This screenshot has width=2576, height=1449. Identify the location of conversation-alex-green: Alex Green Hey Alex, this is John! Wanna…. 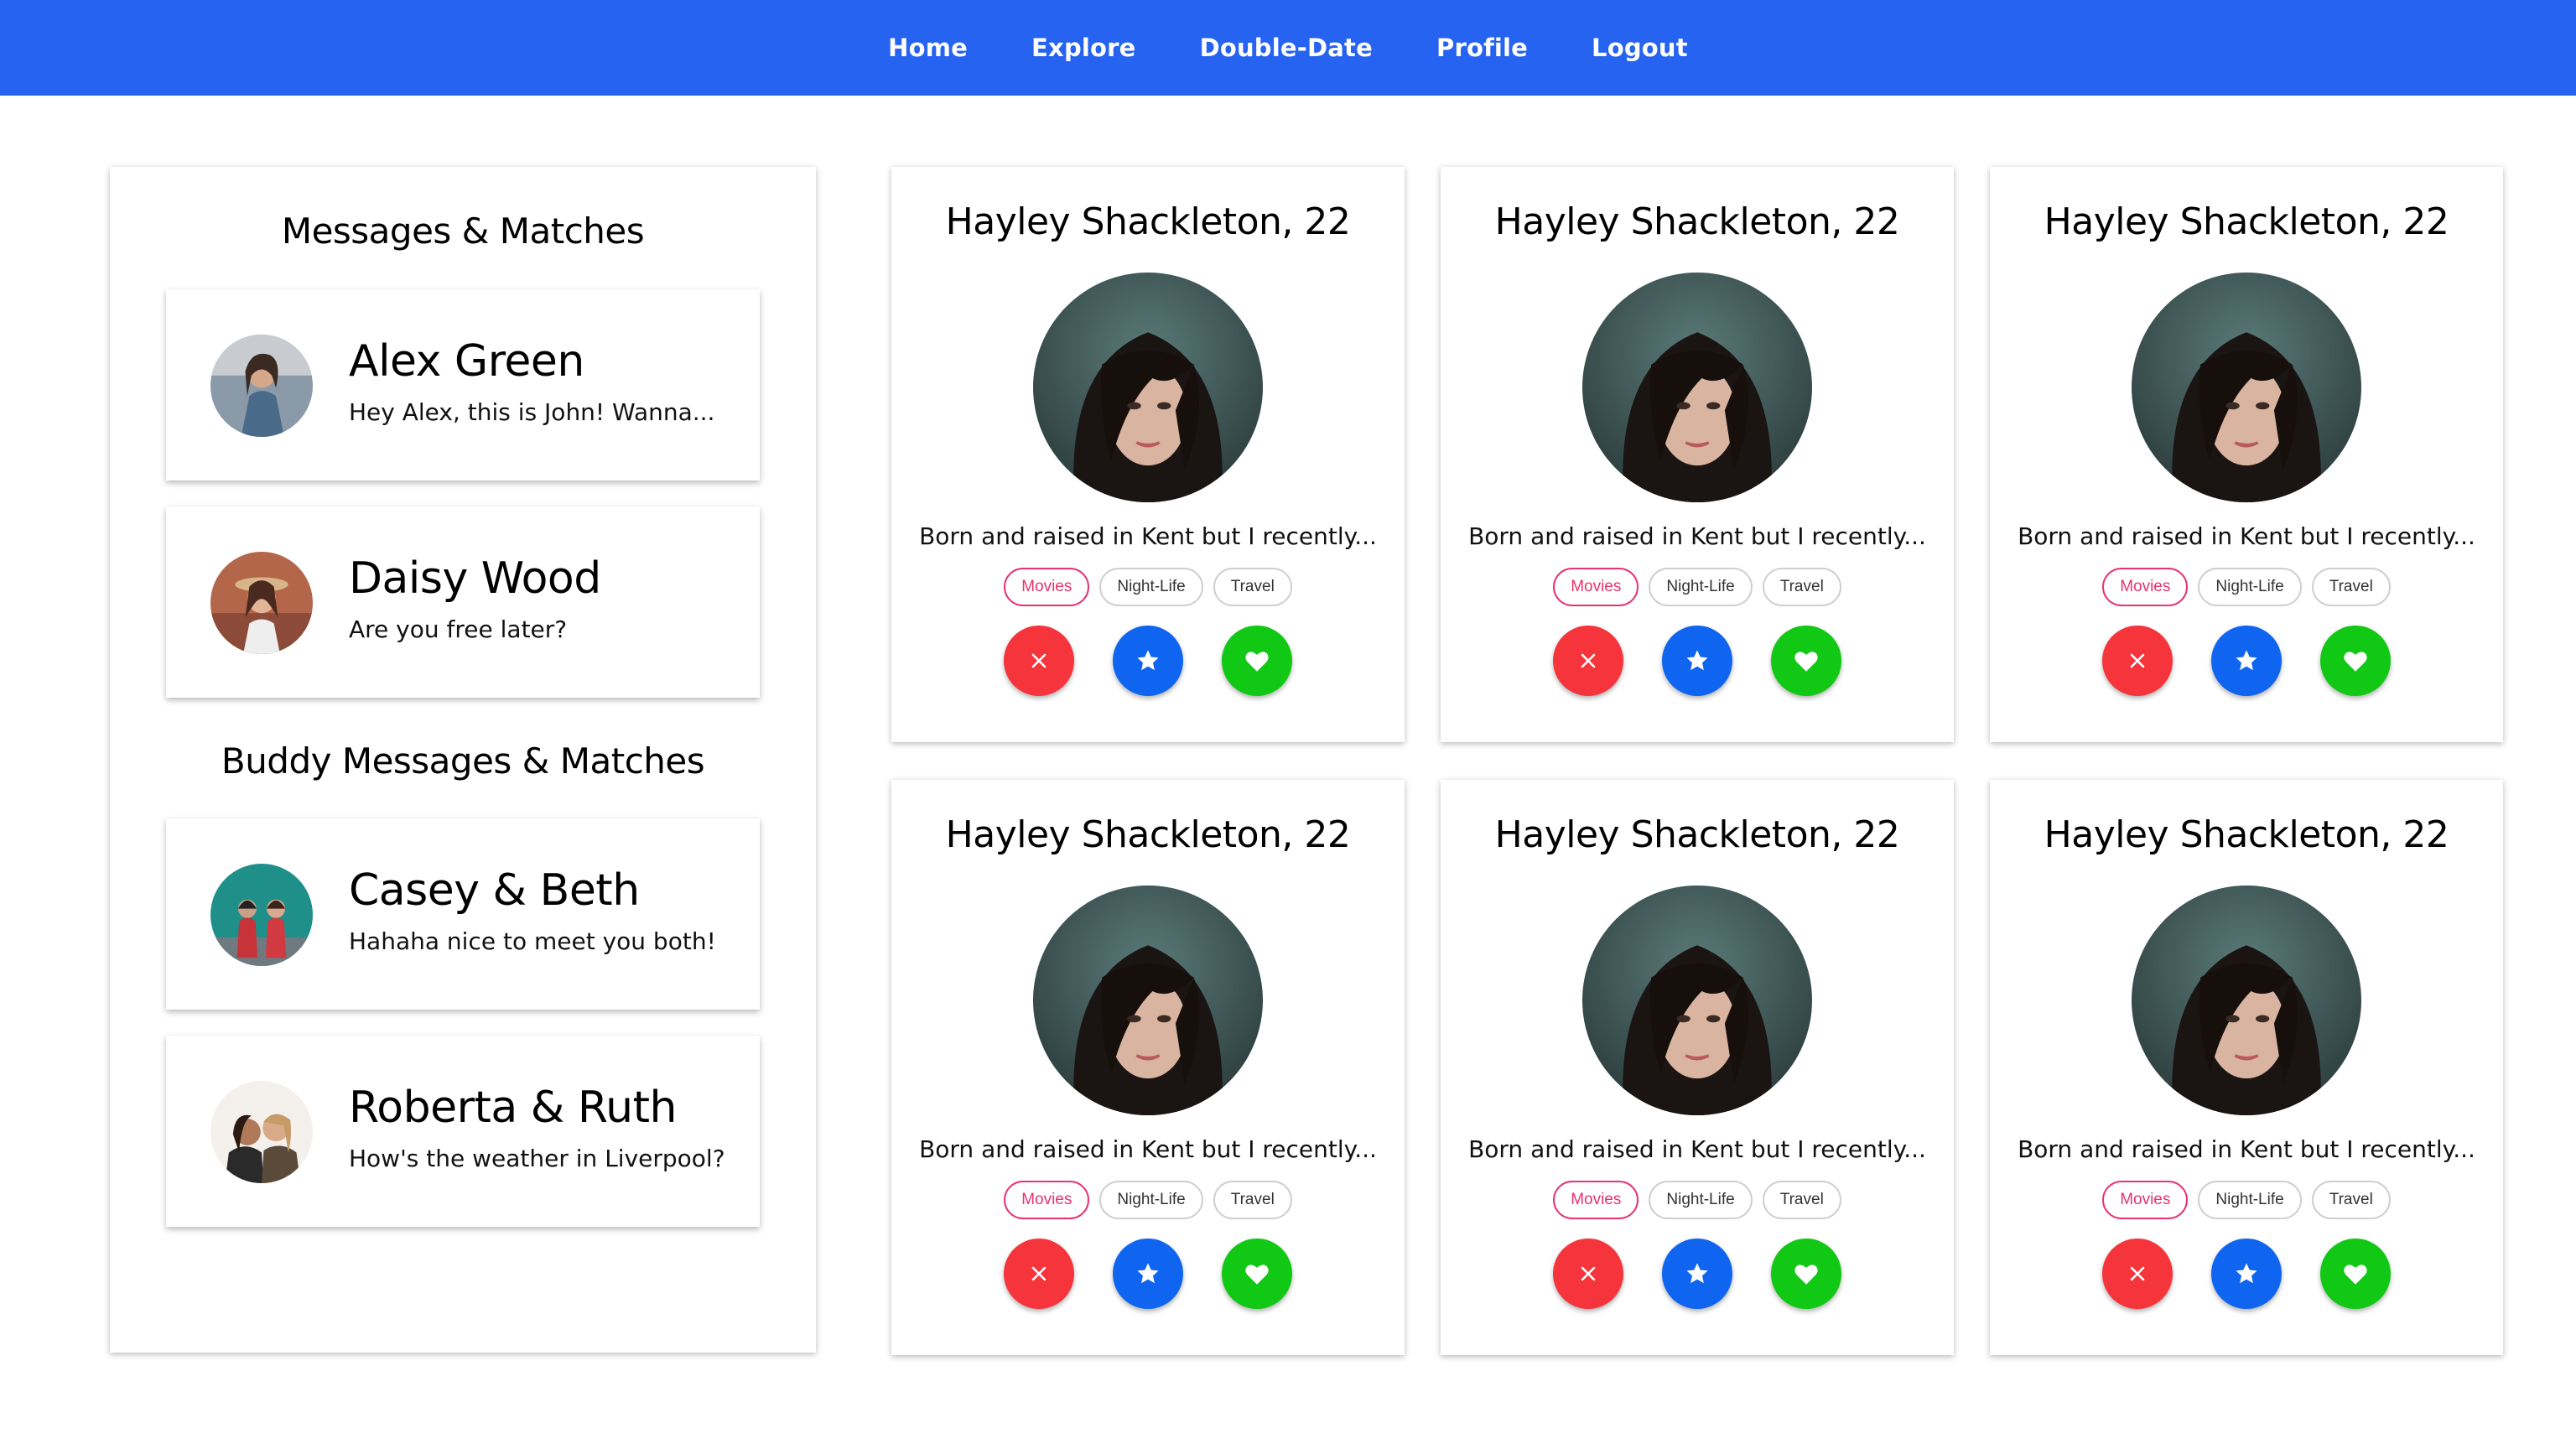
(463, 384).